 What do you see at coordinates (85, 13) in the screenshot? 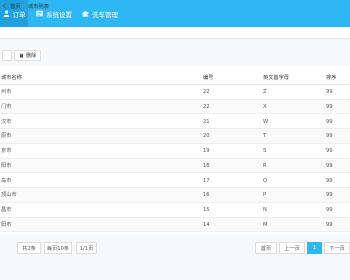
I see `puzzle-icon` at bounding box center [85, 13].